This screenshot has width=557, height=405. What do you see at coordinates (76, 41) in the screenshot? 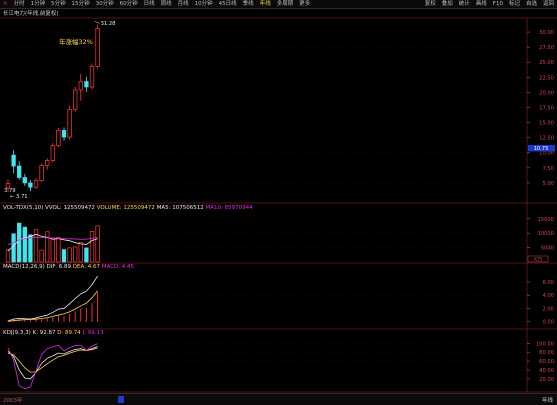
I see `annual-gain-annotation: 年涨幅32%` at bounding box center [76, 41].